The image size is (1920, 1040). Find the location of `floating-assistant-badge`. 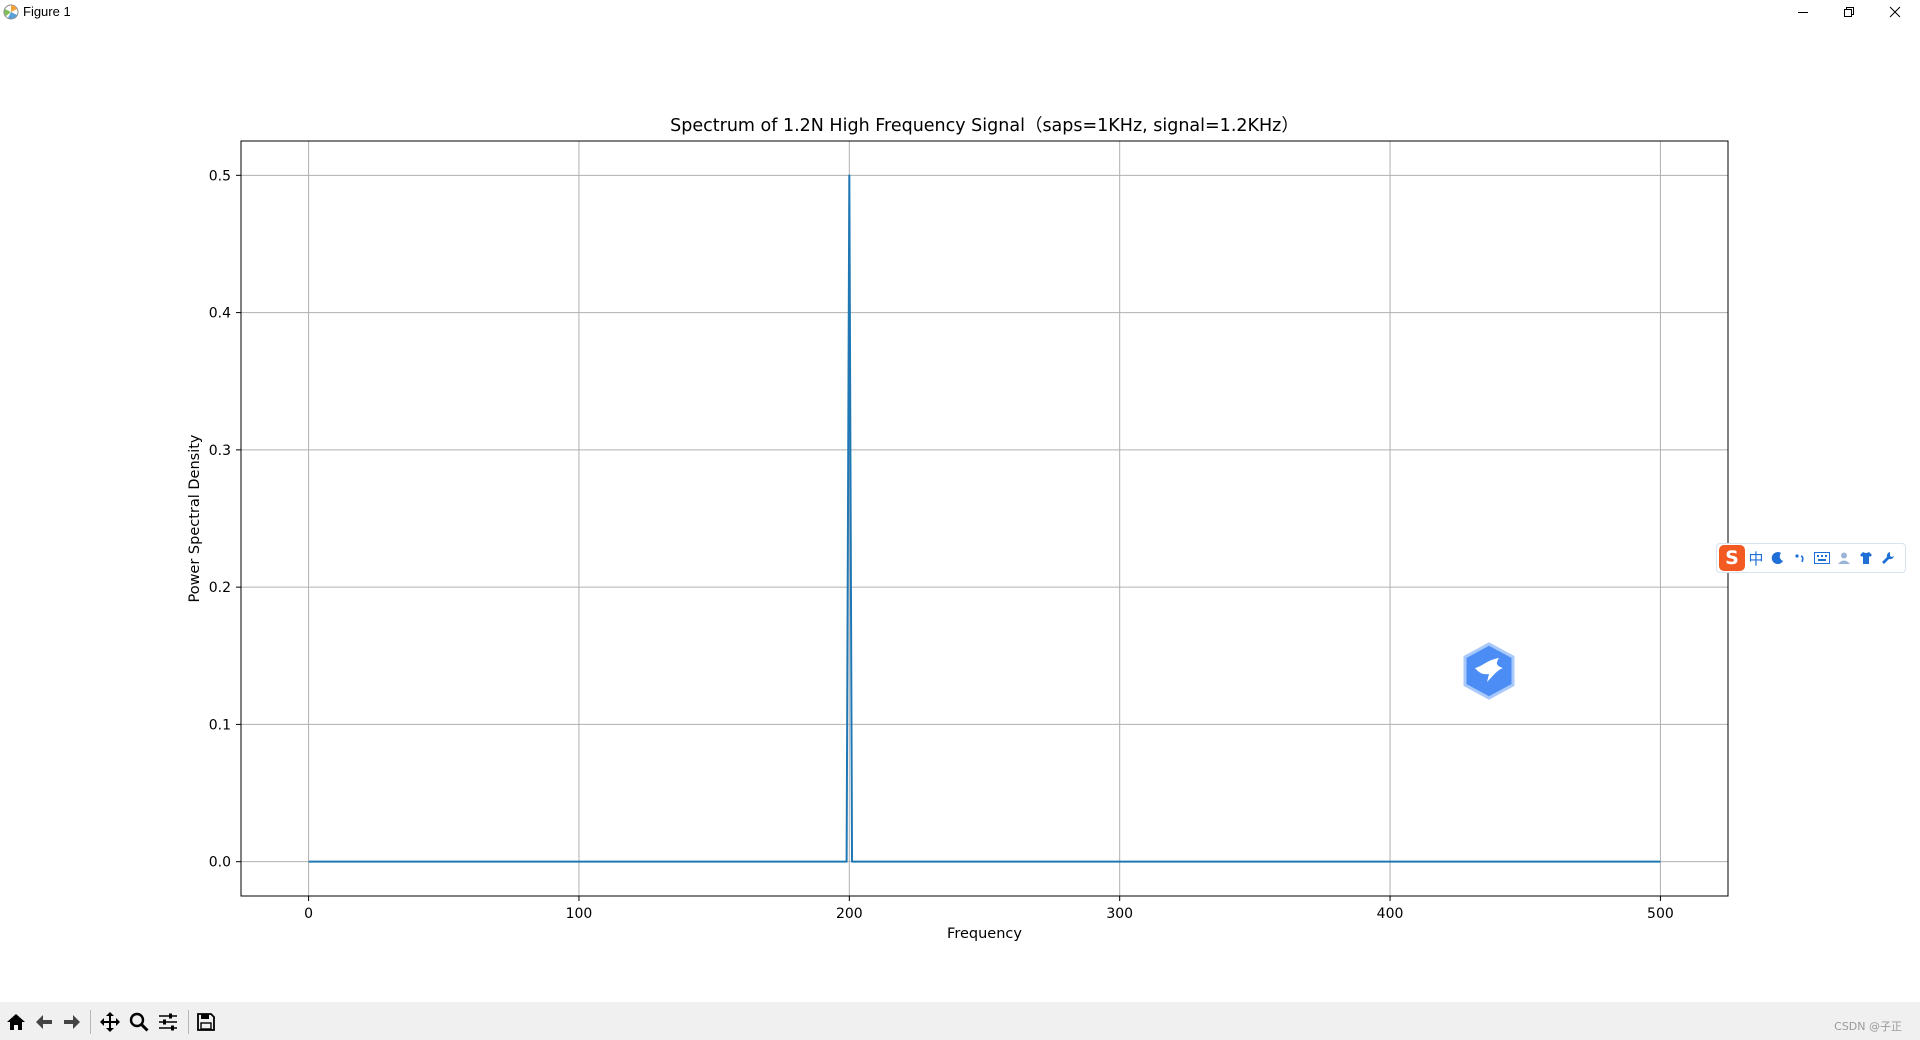

floating-assistant-badge is located at coordinates (1489, 671).